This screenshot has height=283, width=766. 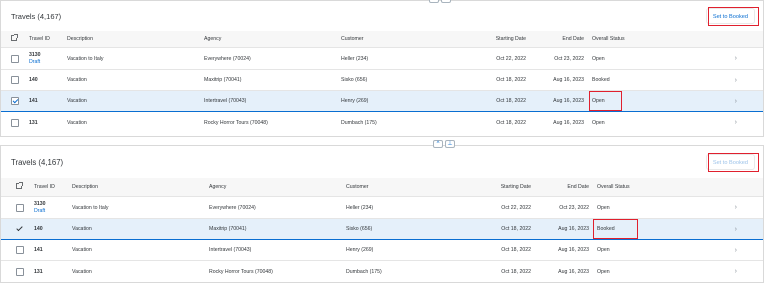 I want to click on set-to-booked-button-disabled: Set to Booked, so click(x=730, y=162).